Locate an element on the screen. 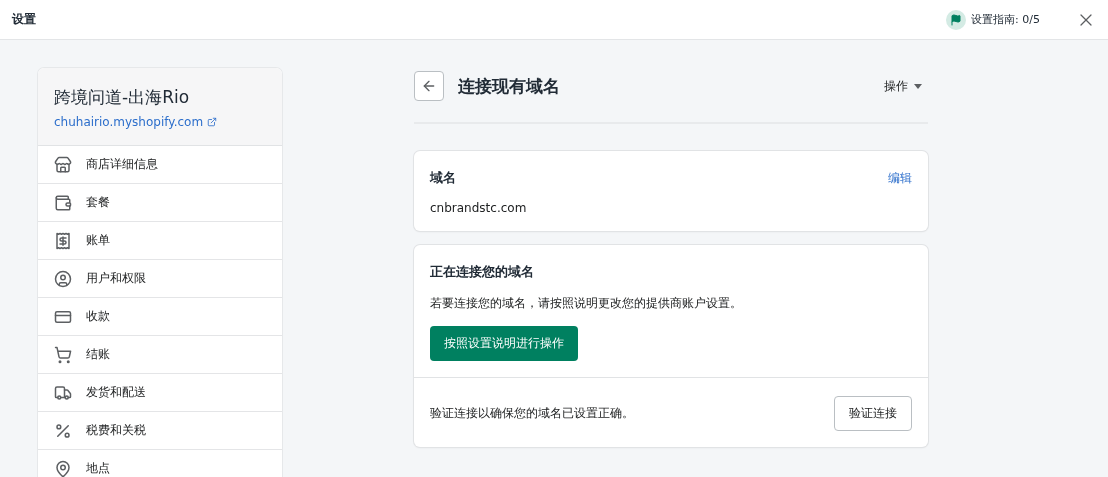  wallet-icon is located at coordinates (63, 202).